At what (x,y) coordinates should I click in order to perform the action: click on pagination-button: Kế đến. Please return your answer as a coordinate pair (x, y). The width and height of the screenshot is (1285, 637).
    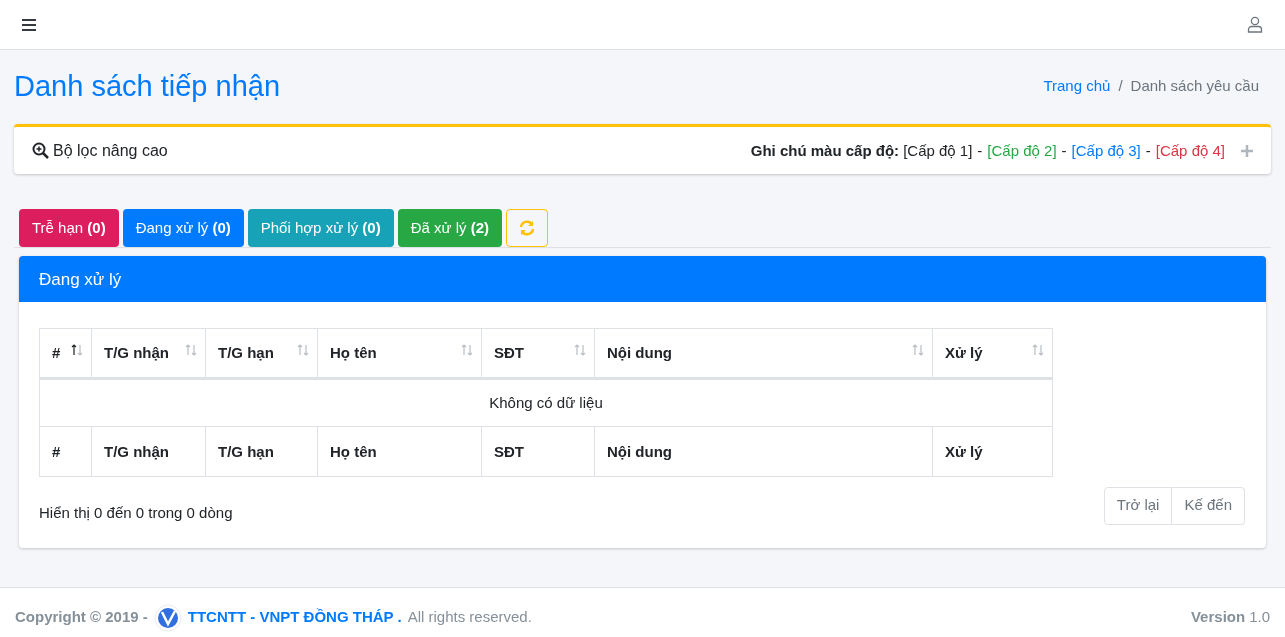
    Looking at the image, I should click on (1208, 505).